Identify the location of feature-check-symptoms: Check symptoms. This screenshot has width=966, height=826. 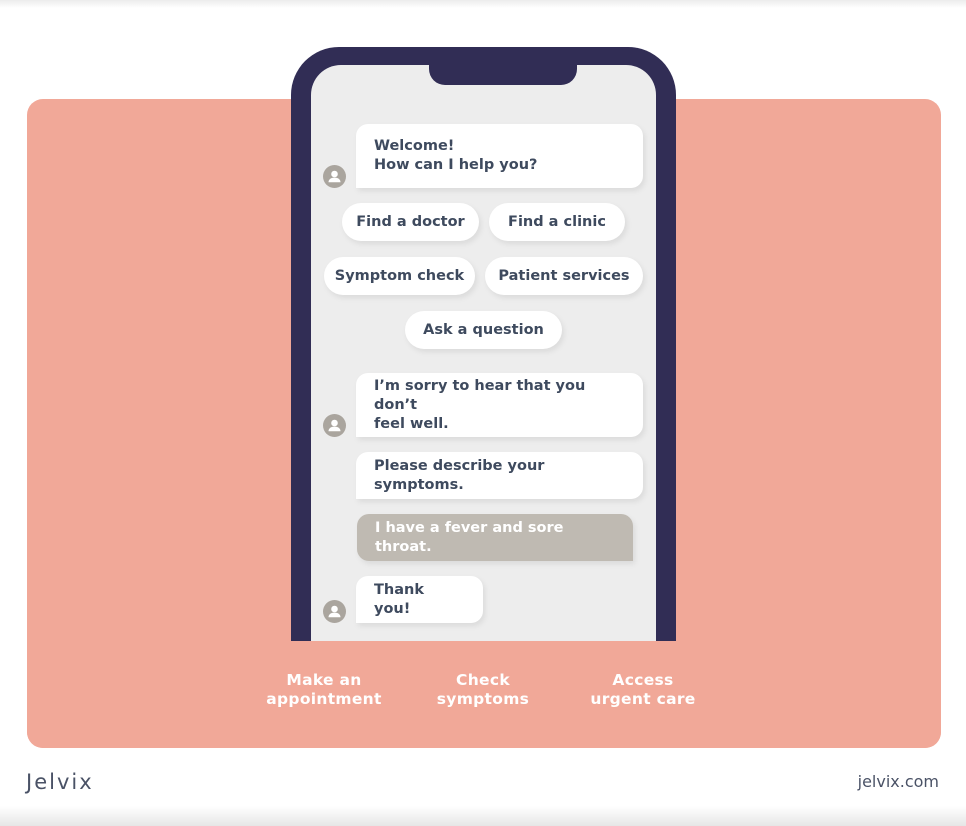
(483, 690).